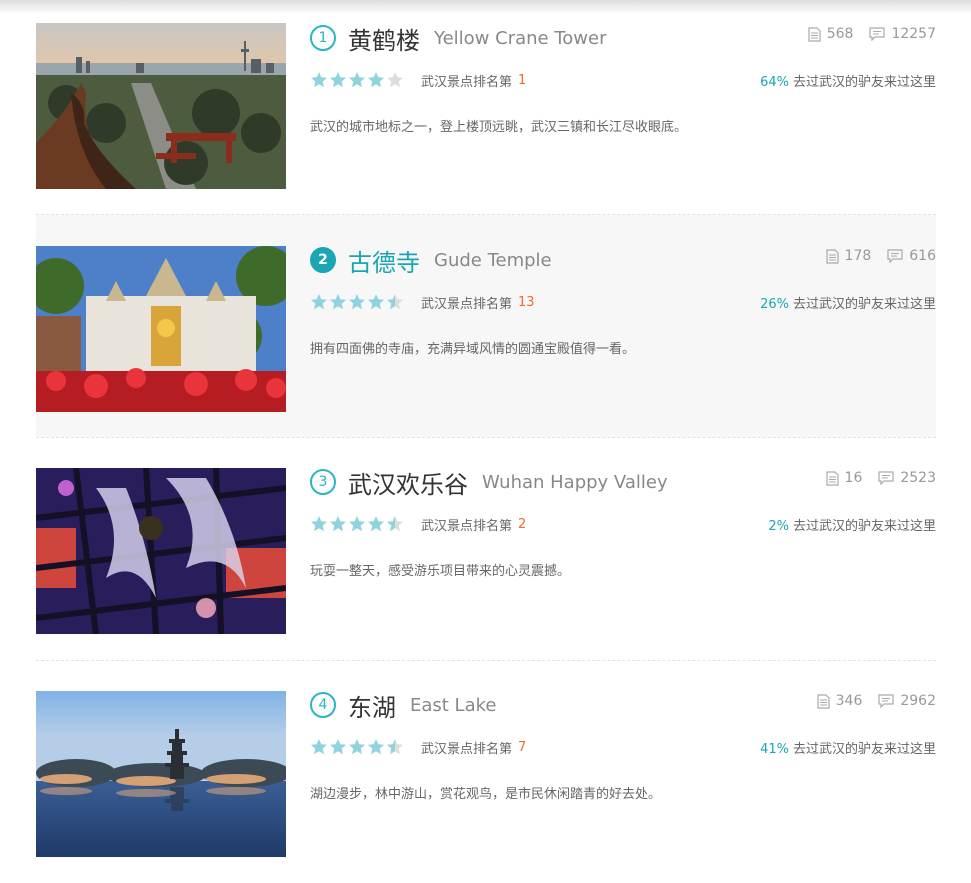 The height and width of the screenshot is (883, 971). Describe the element at coordinates (384, 38) in the screenshot. I see `attraction-name-cn: 黄鹤楼` at that location.